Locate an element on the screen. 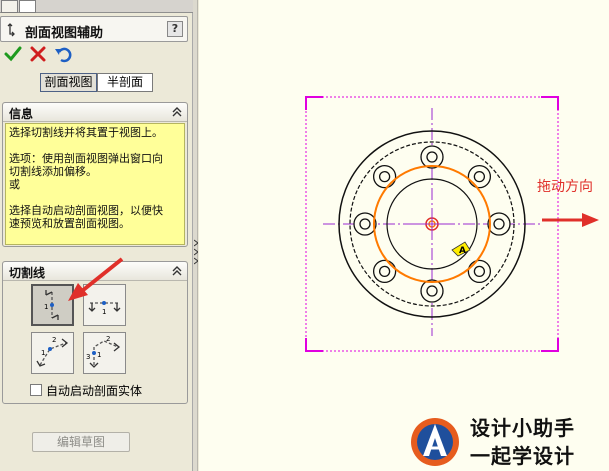 The image size is (609, 471). splitter-grip-icon is located at coordinates (196, 251).